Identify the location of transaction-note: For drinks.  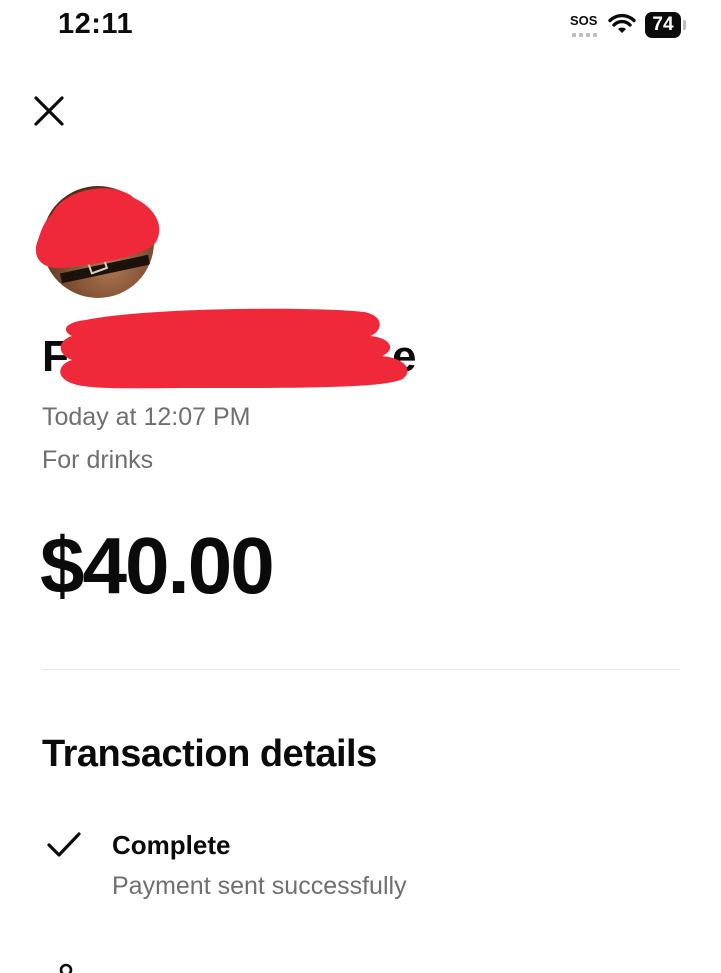
(98, 460).